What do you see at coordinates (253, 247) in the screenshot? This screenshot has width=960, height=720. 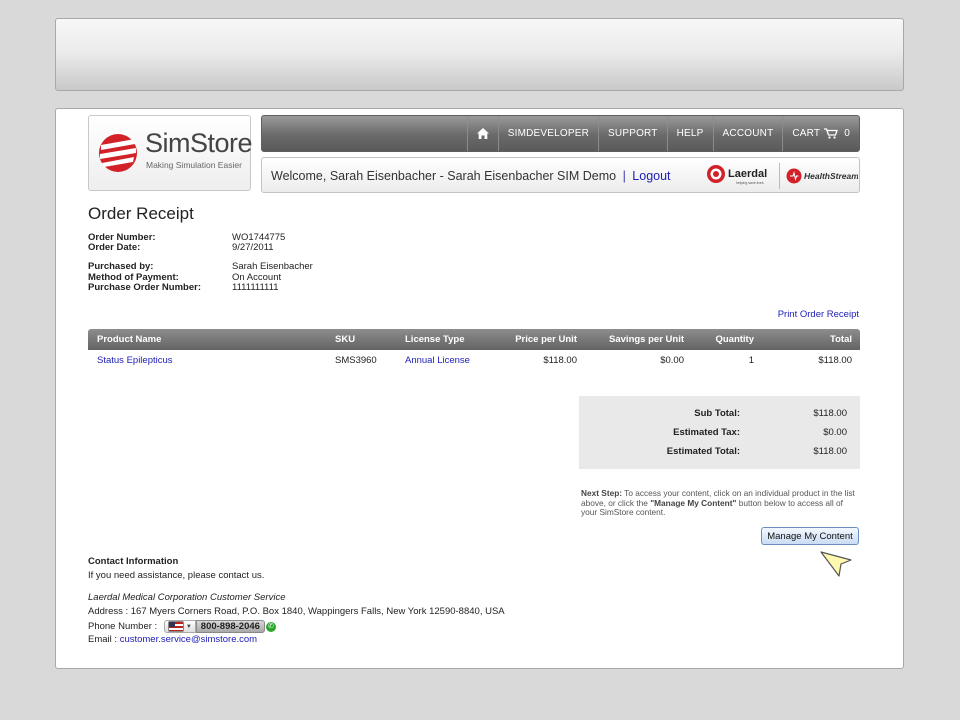 I see `order-date-value: 9/27/2011` at bounding box center [253, 247].